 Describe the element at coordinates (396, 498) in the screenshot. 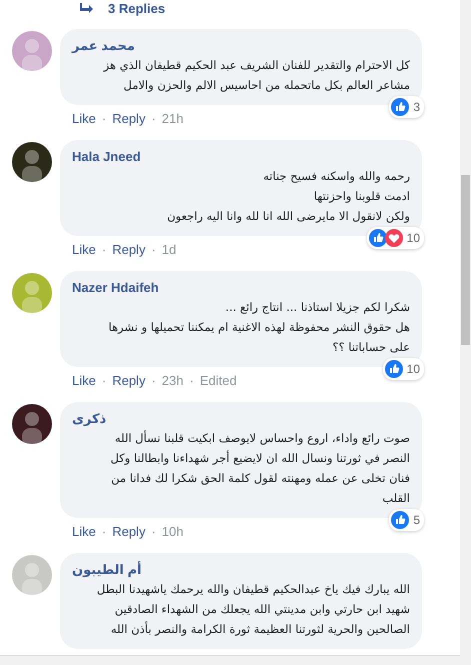

I see `comment-text: القلب` at that location.